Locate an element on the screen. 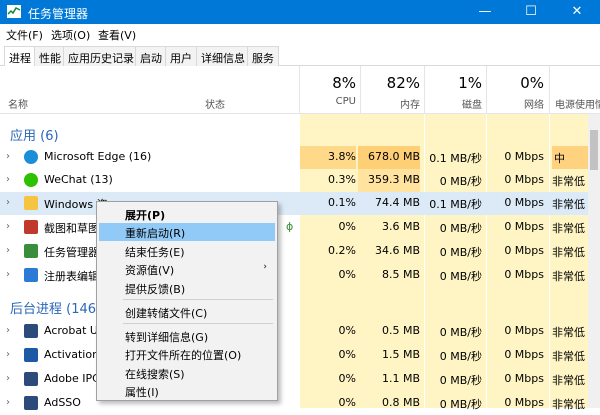  tab-app-history: 应用历史记录 is located at coordinates (101, 56).